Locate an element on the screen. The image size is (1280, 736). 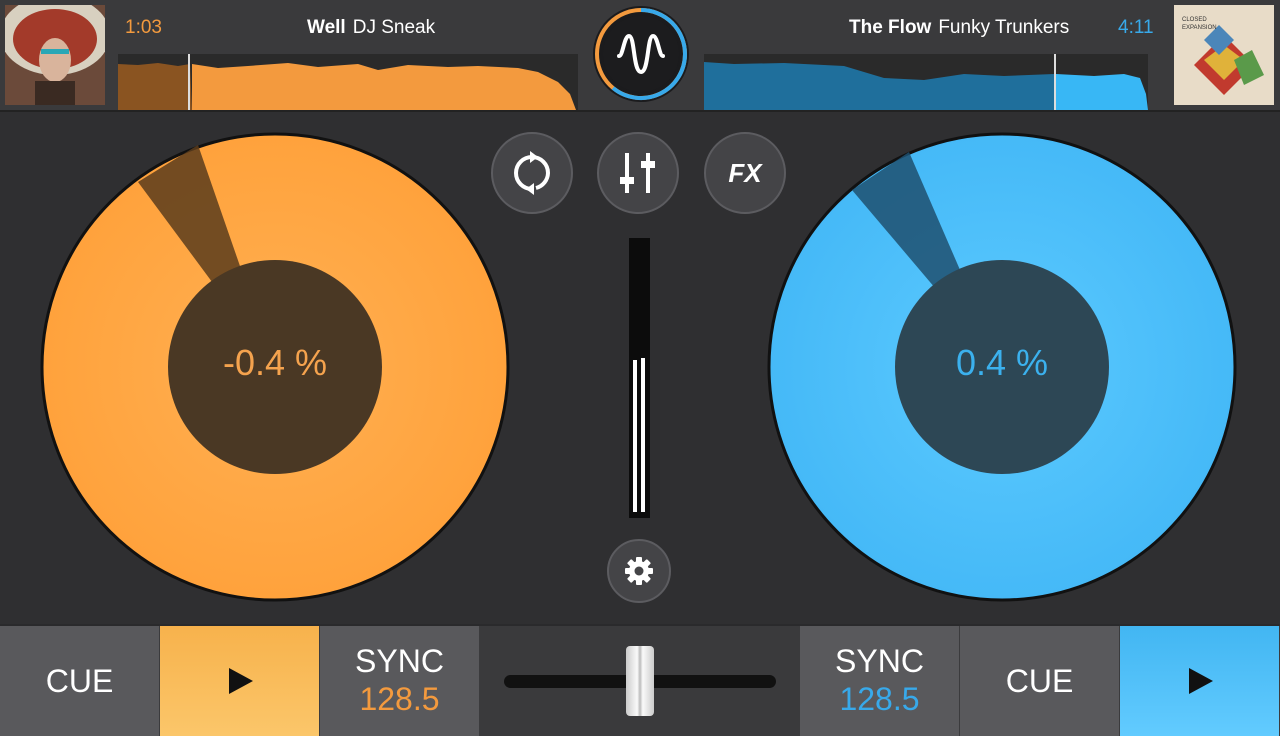
left-waveform is located at coordinates (348, 82).